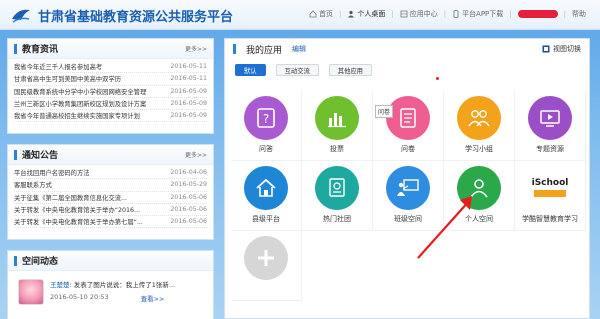  What do you see at coordinates (337, 149) in the screenshot?
I see `app-tile-label: 投票` at bounding box center [337, 149].